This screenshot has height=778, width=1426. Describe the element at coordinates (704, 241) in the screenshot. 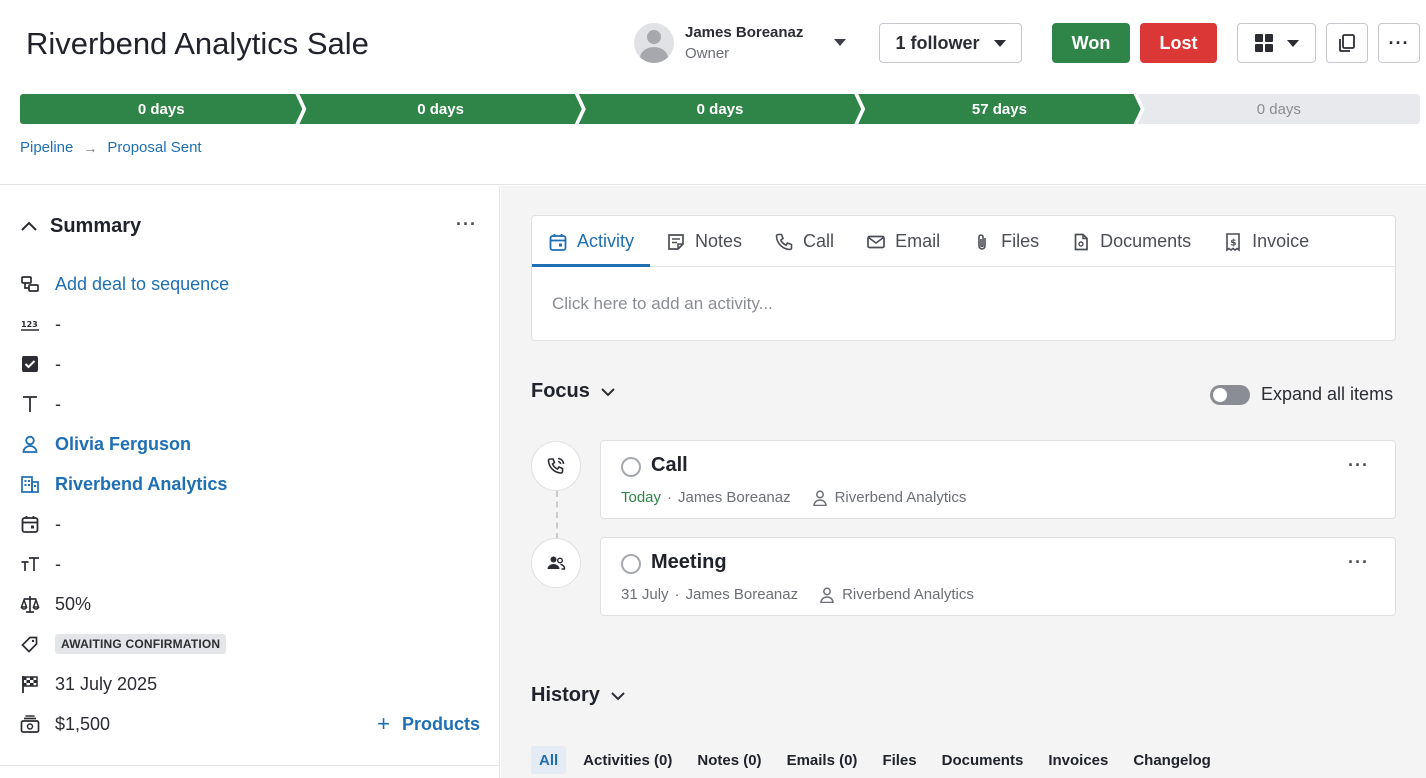

I see `tab-notes: Notes` at that location.